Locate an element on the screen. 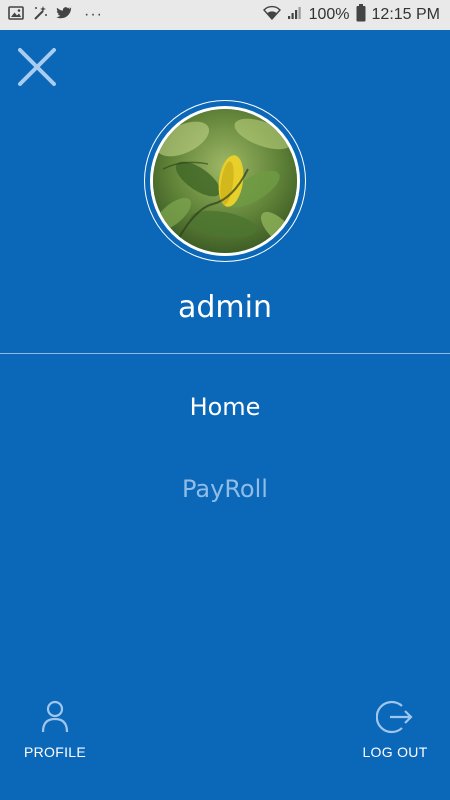 The height and width of the screenshot is (800, 450). twitter-icon is located at coordinates (64, 15).